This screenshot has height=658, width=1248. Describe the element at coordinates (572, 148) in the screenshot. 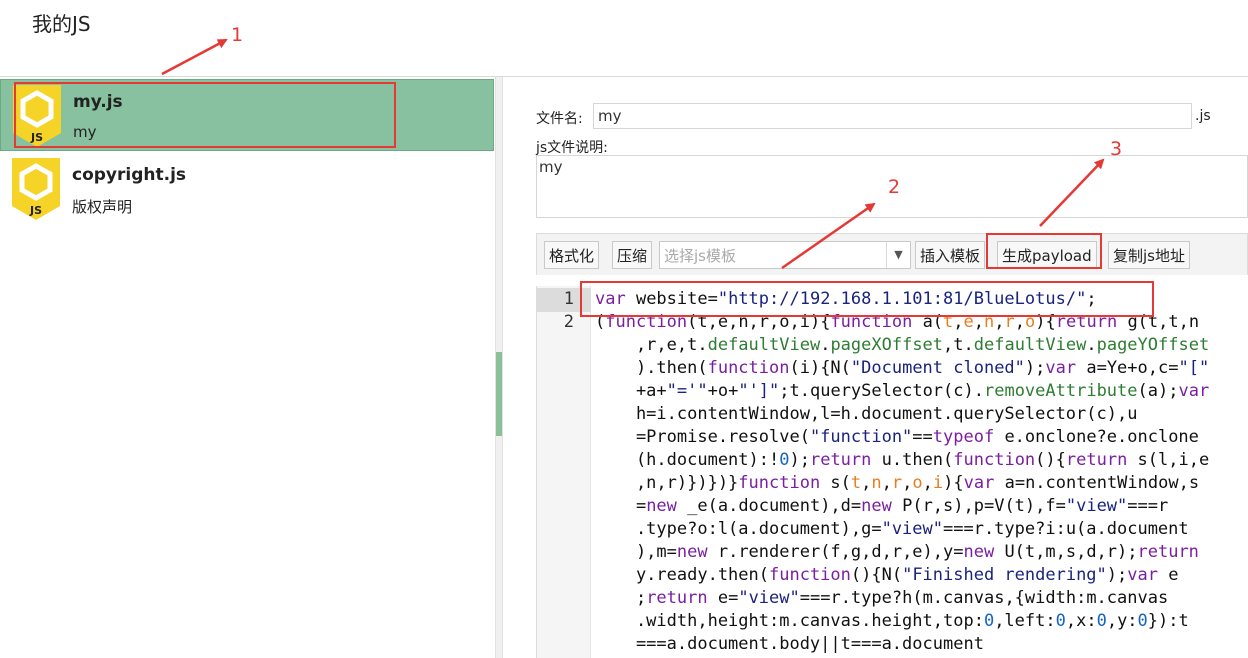

I see `js-description-label: js文件说明:` at that location.